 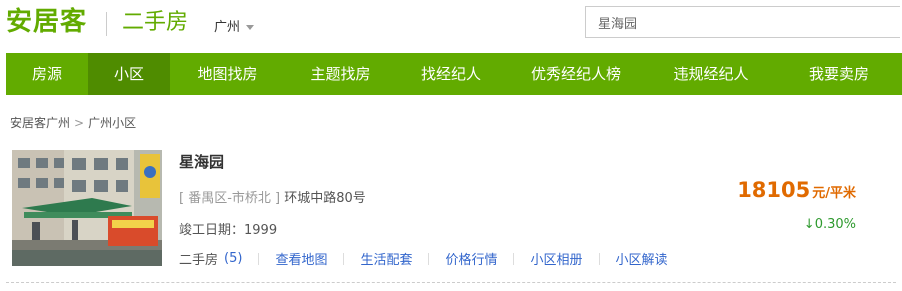 I want to click on price-trend-link: 价格行情, so click(x=471, y=258).